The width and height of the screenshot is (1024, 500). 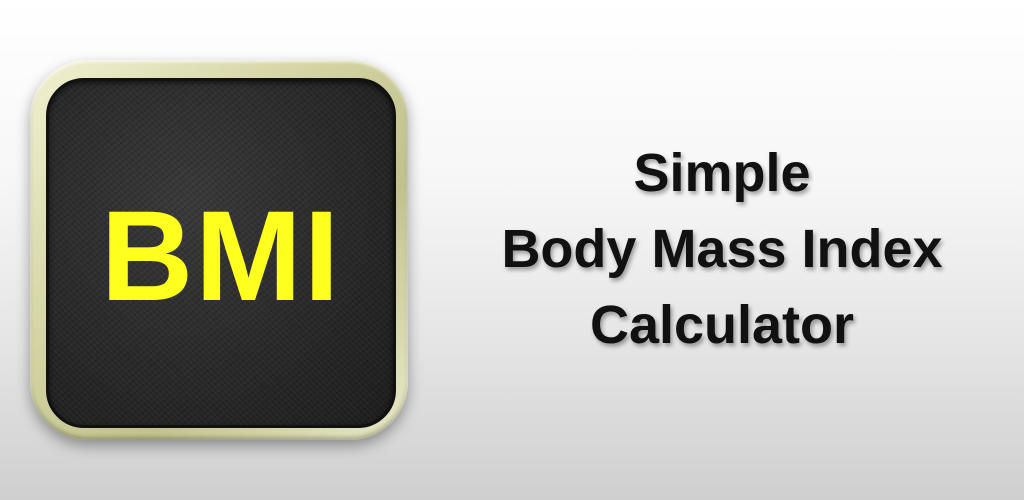 What do you see at coordinates (221, 256) in the screenshot?
I see `app-icon-label: BMI` at bounding box center [221, 256].